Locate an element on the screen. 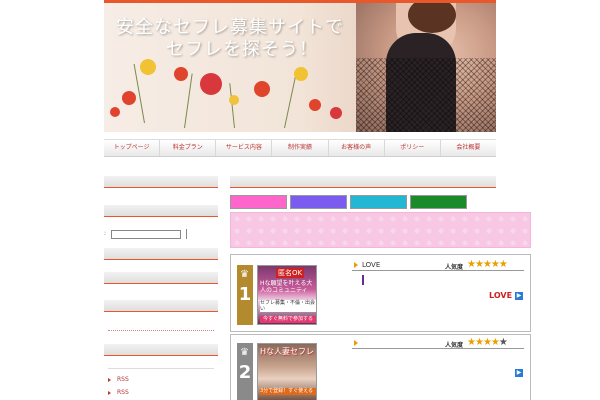  lace-banner is located at coordinates (380, 230).